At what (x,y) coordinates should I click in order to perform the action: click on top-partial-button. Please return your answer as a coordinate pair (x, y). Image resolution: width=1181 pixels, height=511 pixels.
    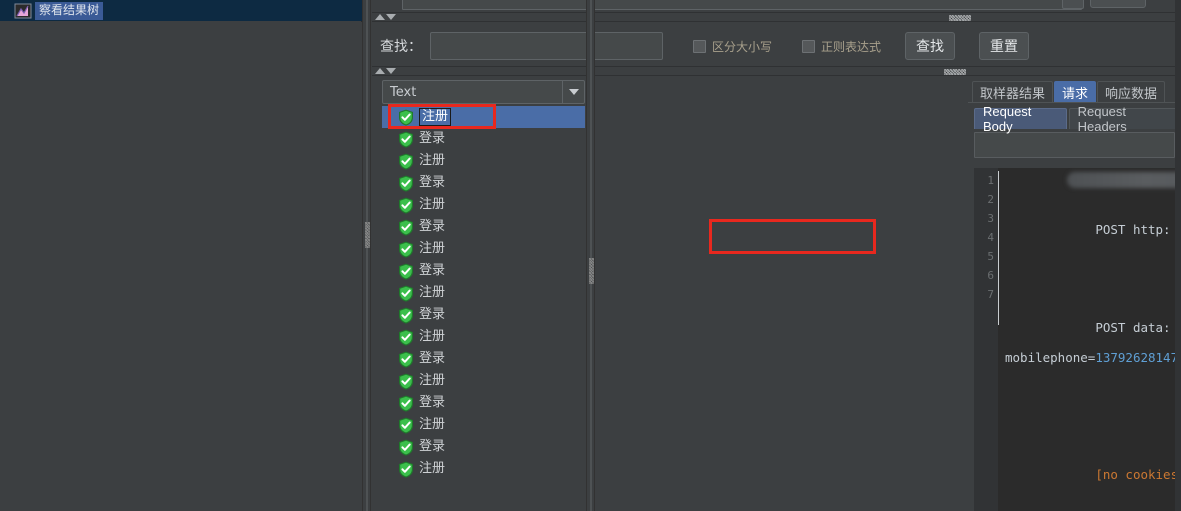
    Looking at the image, I should click on (1118, 4).